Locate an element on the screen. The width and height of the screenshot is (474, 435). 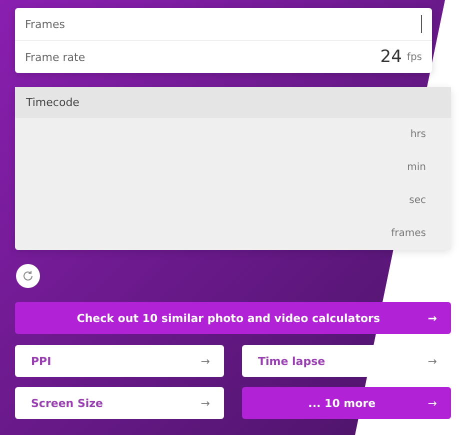
unit-label: fps is located at coordinates (414, 57).